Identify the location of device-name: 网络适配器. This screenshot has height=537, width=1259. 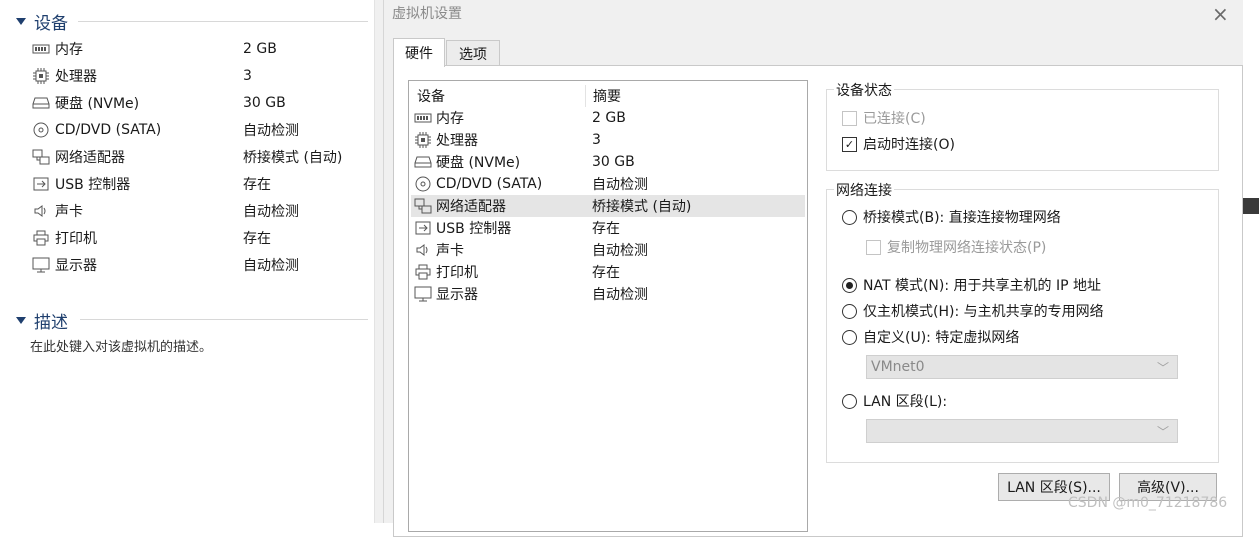
(90, 157).